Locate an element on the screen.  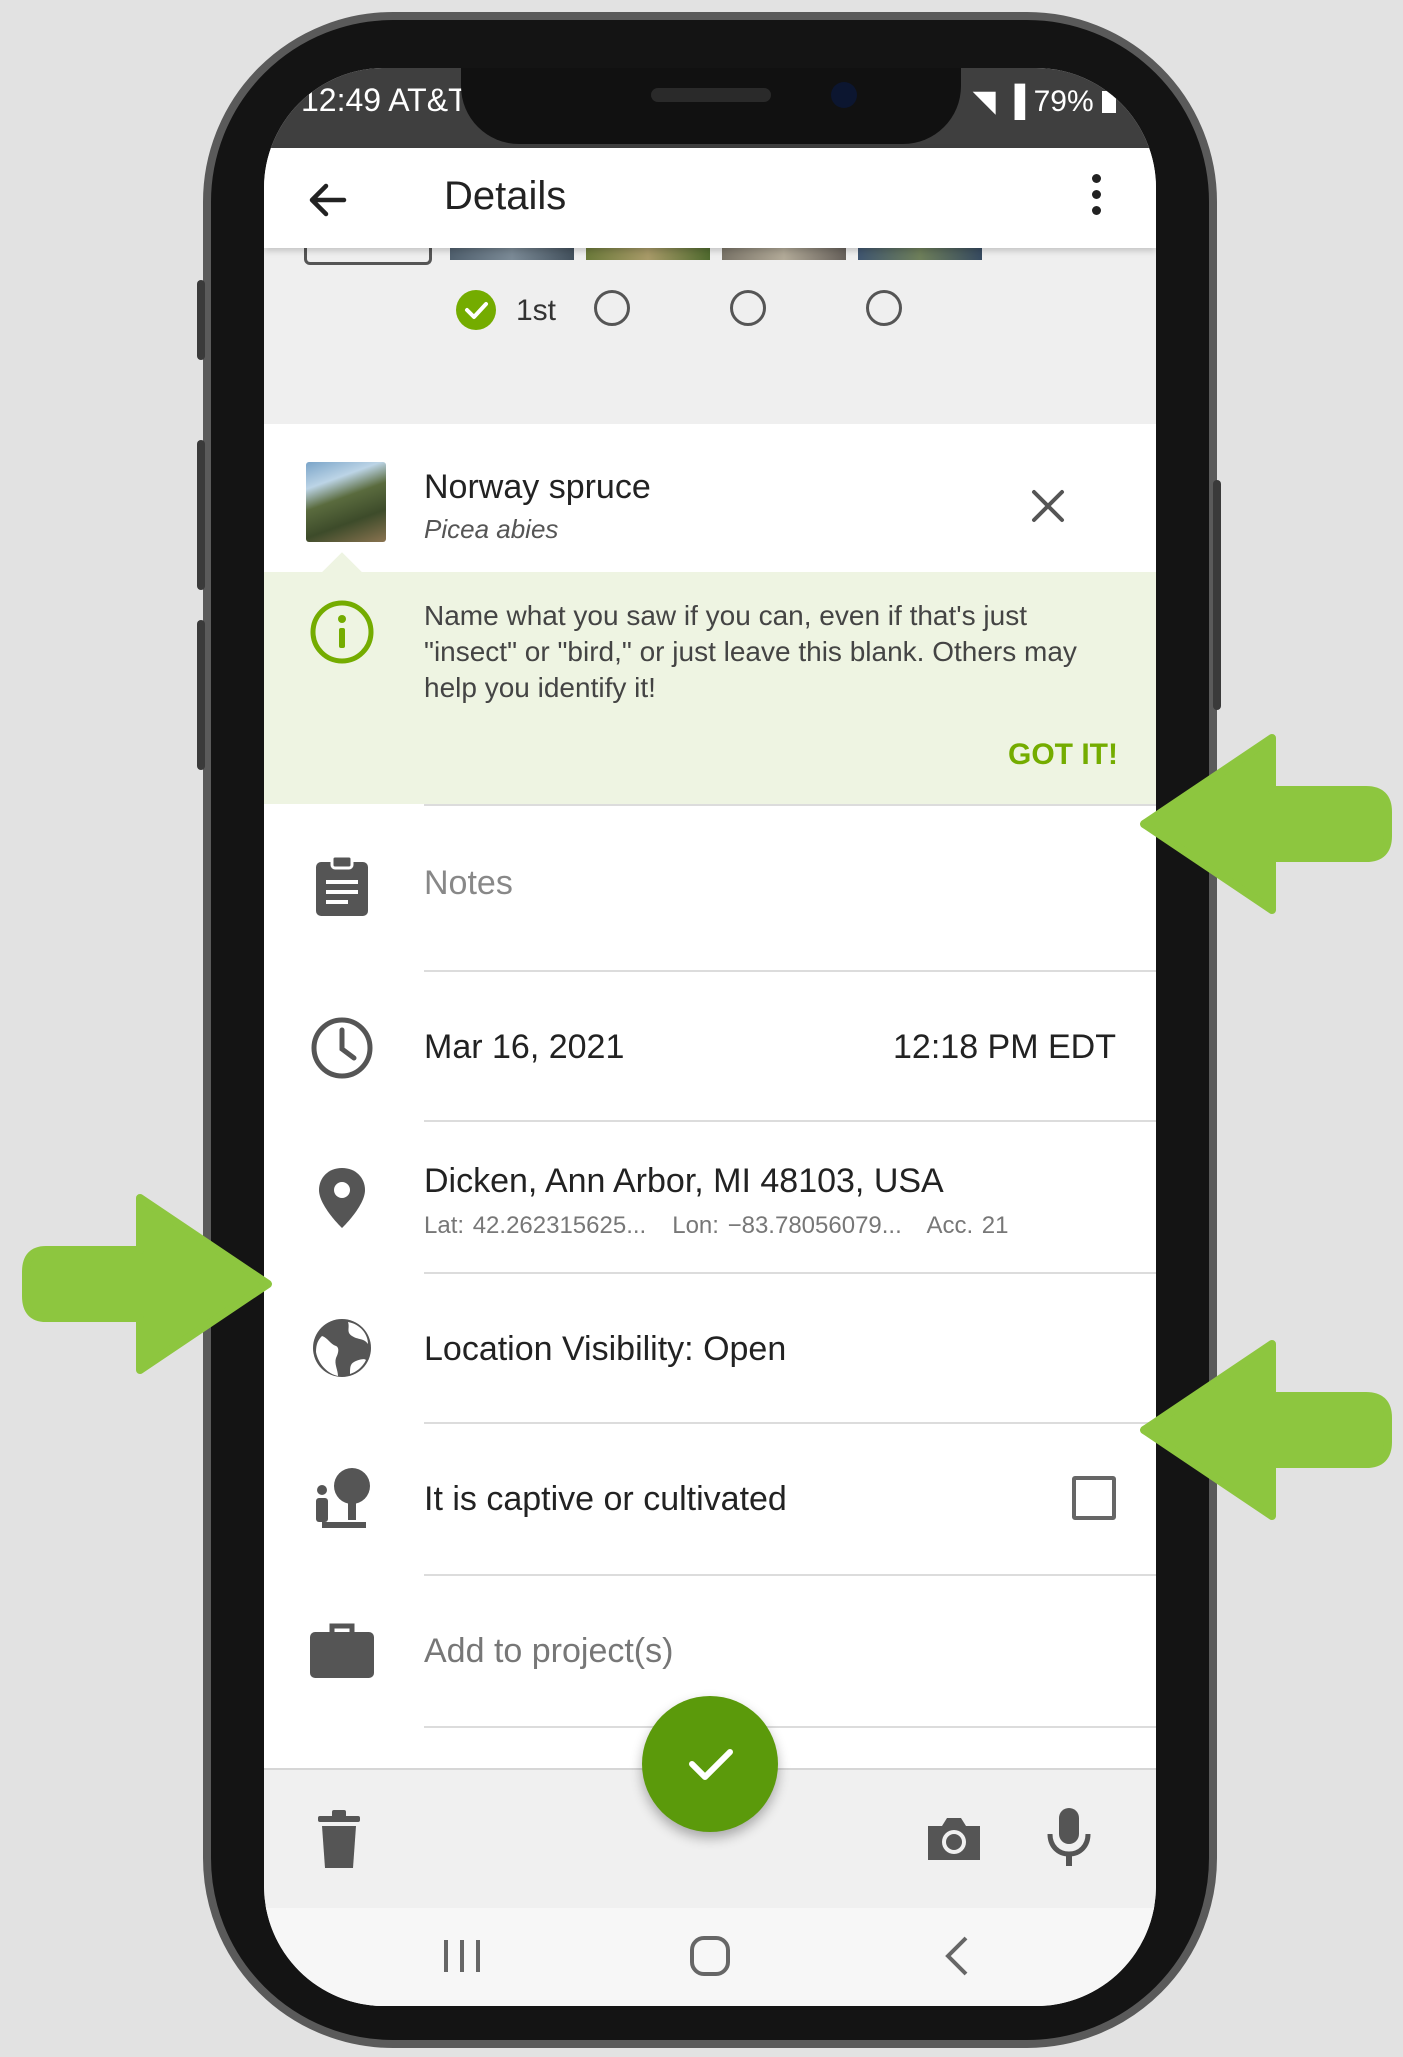
captive-checkbox is located at coordinates (1094, 1498).